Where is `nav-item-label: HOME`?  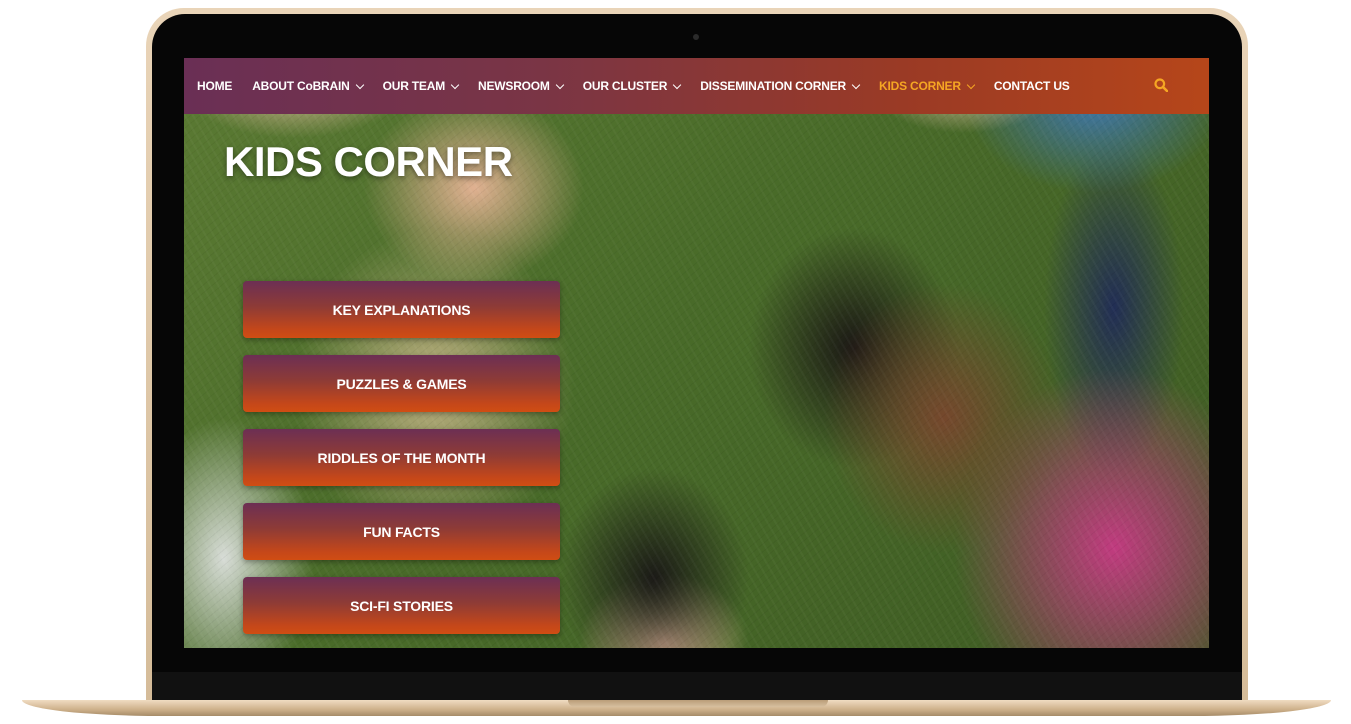 nav-item-label: HOME is located at coordinates (215, 86).